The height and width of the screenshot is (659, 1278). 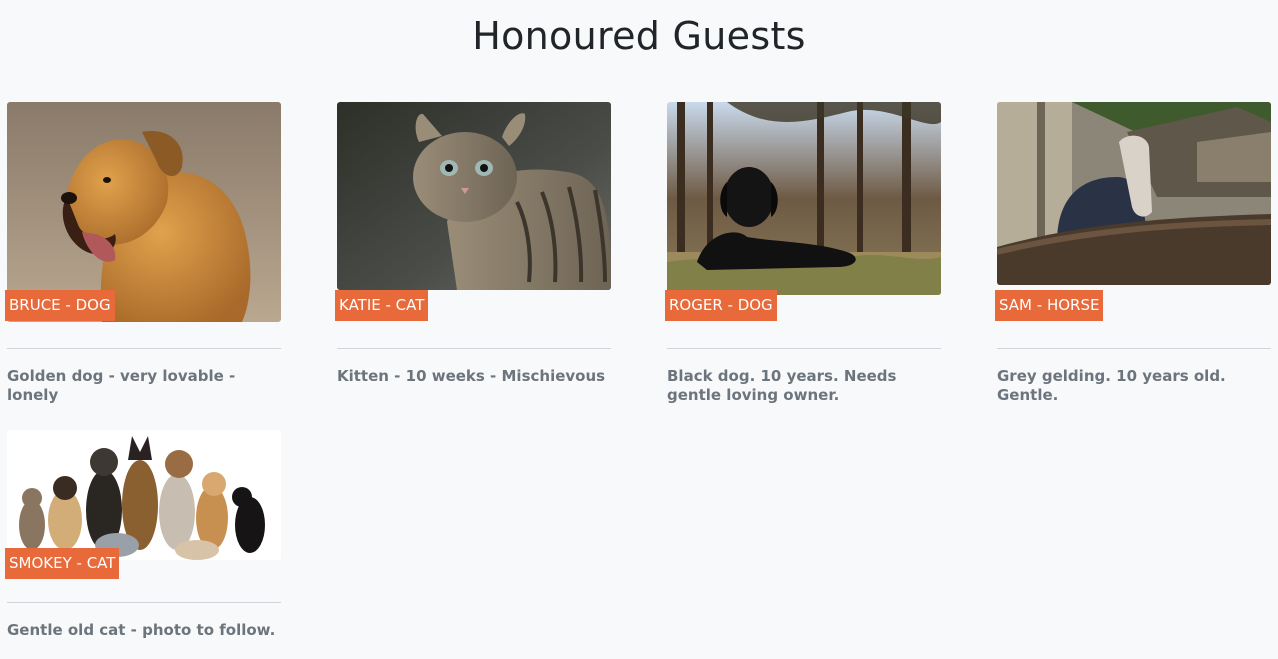 I want to click on guest-name-tag: KATIE - CAT, so click(x=382, y=305).